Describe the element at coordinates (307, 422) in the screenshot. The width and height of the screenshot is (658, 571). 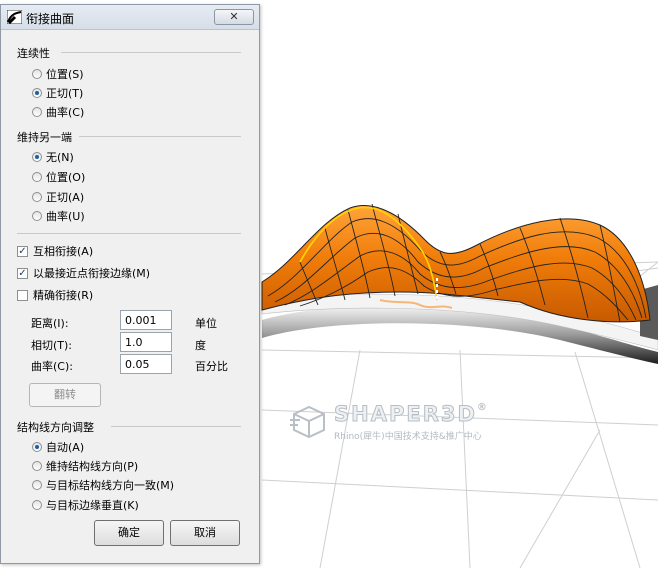
I see `shaper3d-logo-icon` at that location.